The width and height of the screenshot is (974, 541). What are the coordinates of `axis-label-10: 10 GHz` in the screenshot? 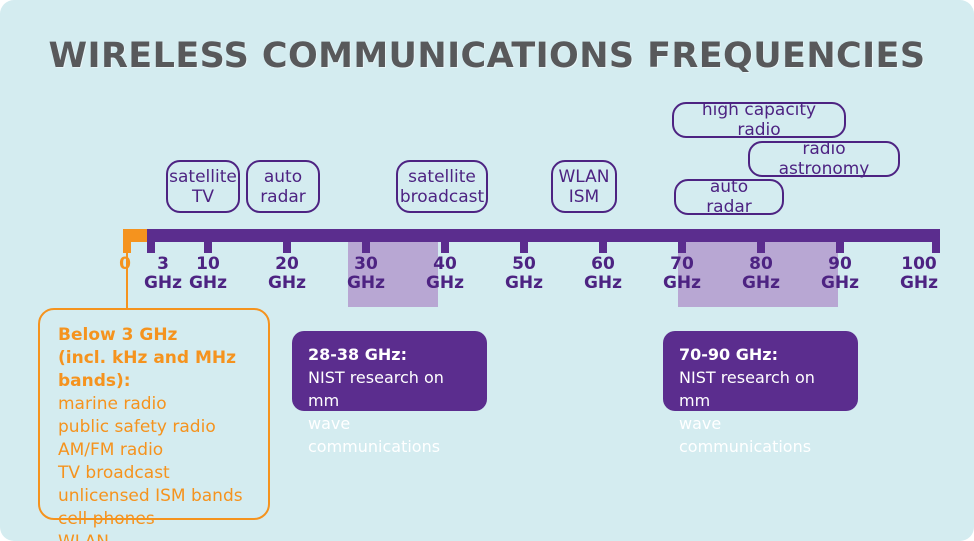 It's located at (208, 274).